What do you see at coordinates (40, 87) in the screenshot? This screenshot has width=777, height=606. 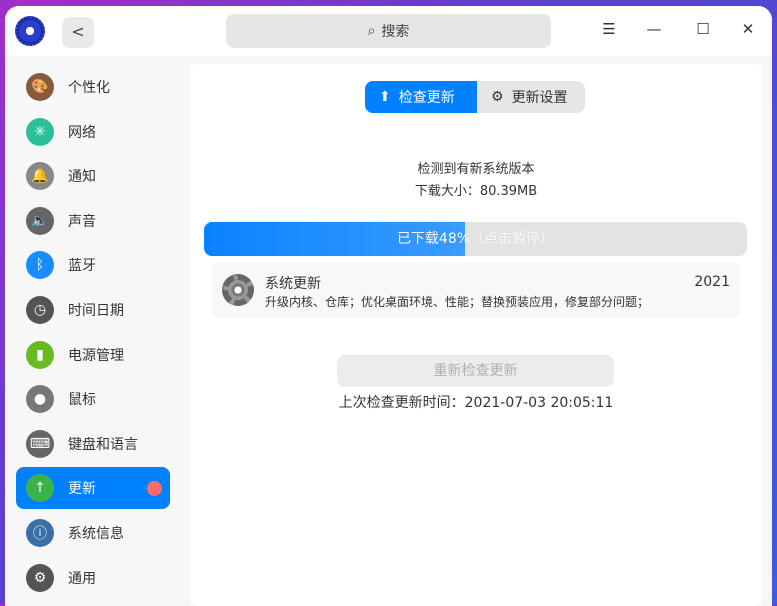 I see `palette-icon: 🎨` at bounding box center [40, 87].